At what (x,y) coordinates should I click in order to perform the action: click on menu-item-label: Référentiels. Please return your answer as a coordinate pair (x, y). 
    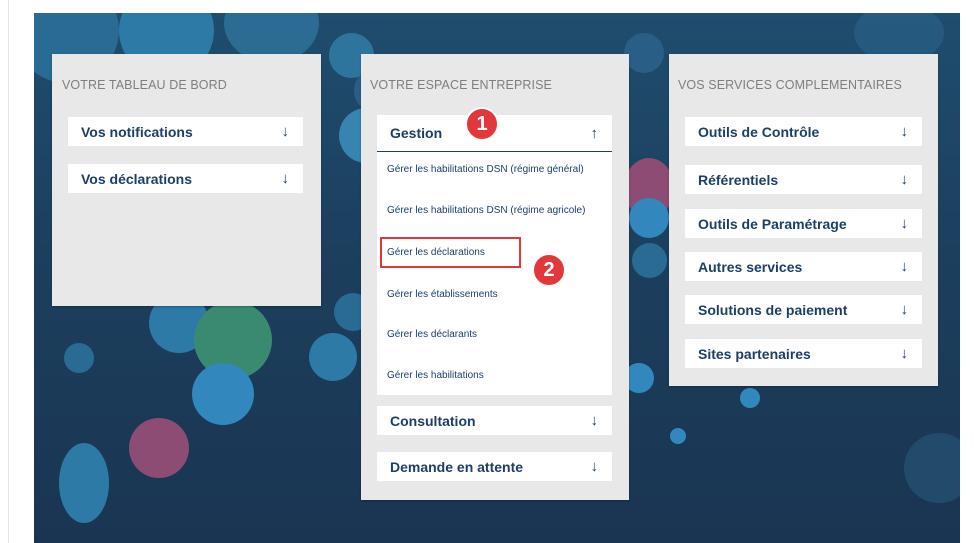
    Looking at the image, I should click on (738, 179).